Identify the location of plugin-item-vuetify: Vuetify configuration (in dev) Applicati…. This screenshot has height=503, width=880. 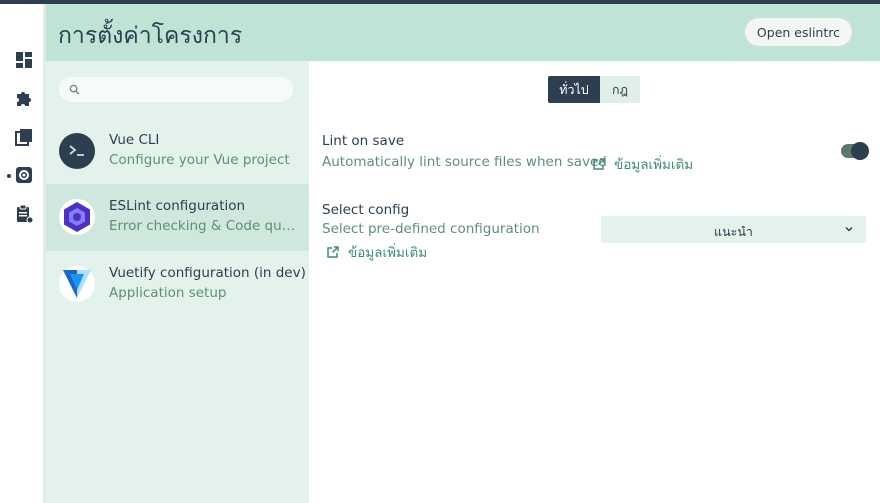
(177, 284).